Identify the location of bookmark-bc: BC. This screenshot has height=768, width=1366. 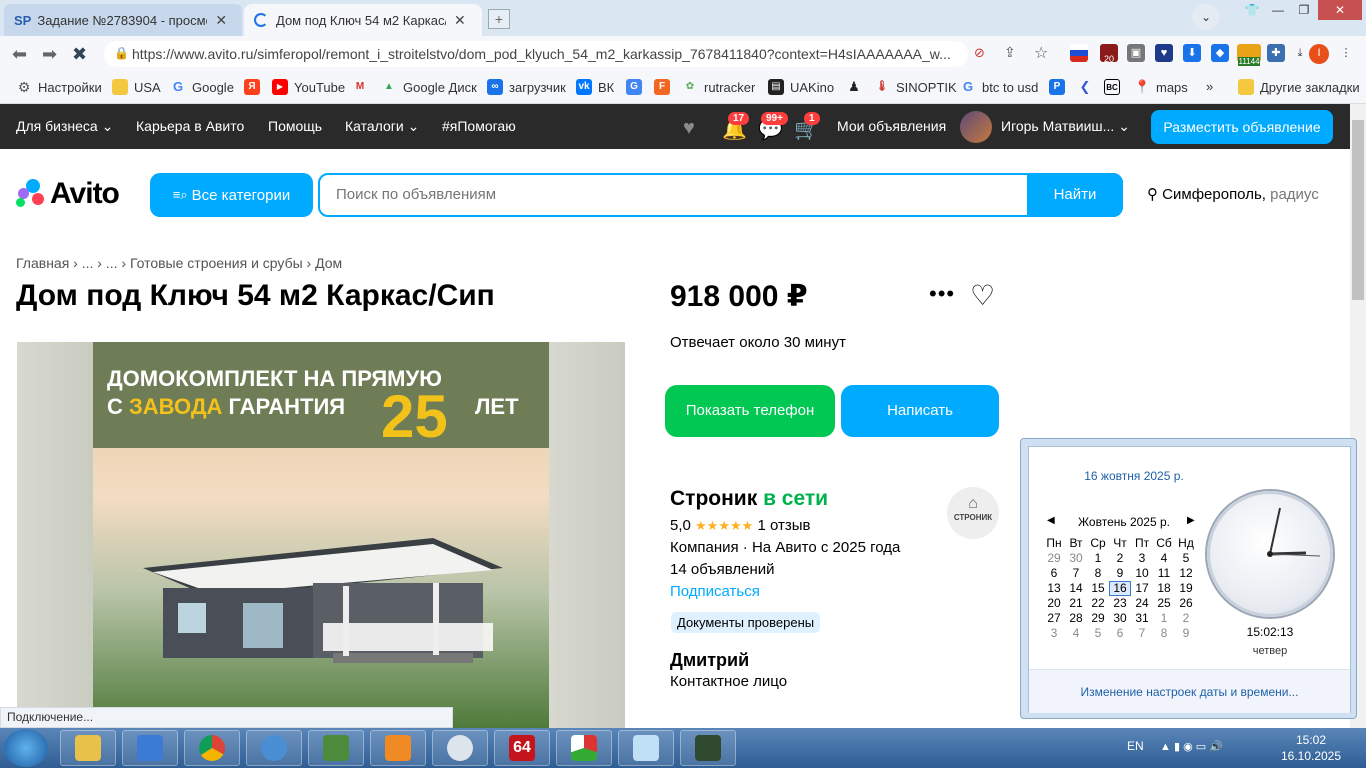
(1115, 87).